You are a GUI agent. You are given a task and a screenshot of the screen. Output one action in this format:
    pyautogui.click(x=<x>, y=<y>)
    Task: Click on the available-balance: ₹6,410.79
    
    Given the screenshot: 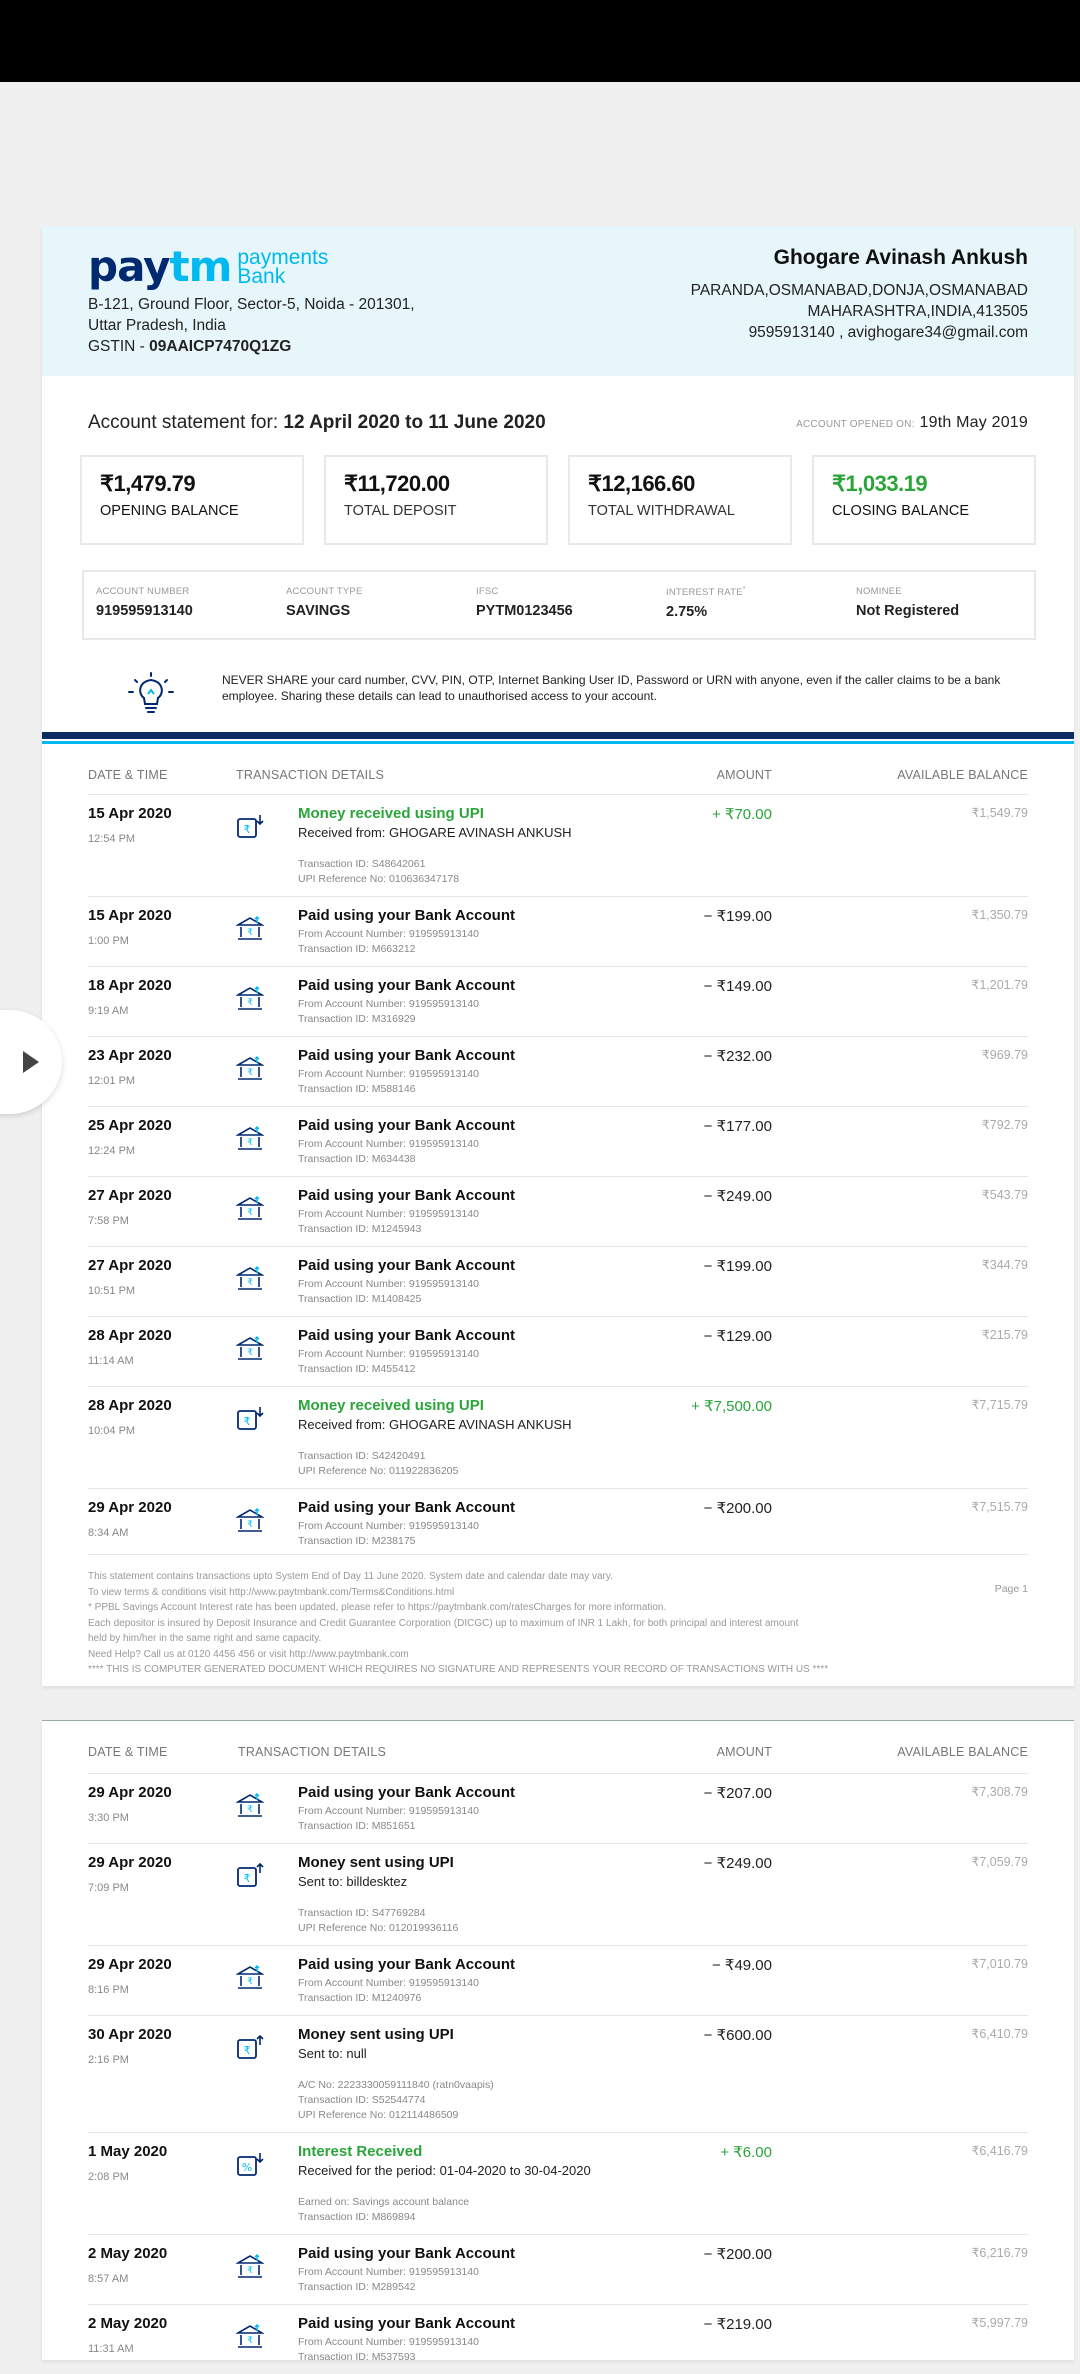 What is the action you would take?
    pyautogui.click(x=999, y=2034)
    